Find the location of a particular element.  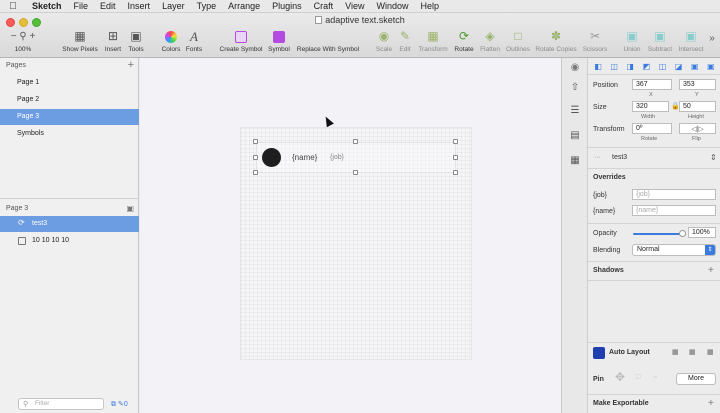

flip-buttons: ◁|▷ is located at coordinates (697, 128).